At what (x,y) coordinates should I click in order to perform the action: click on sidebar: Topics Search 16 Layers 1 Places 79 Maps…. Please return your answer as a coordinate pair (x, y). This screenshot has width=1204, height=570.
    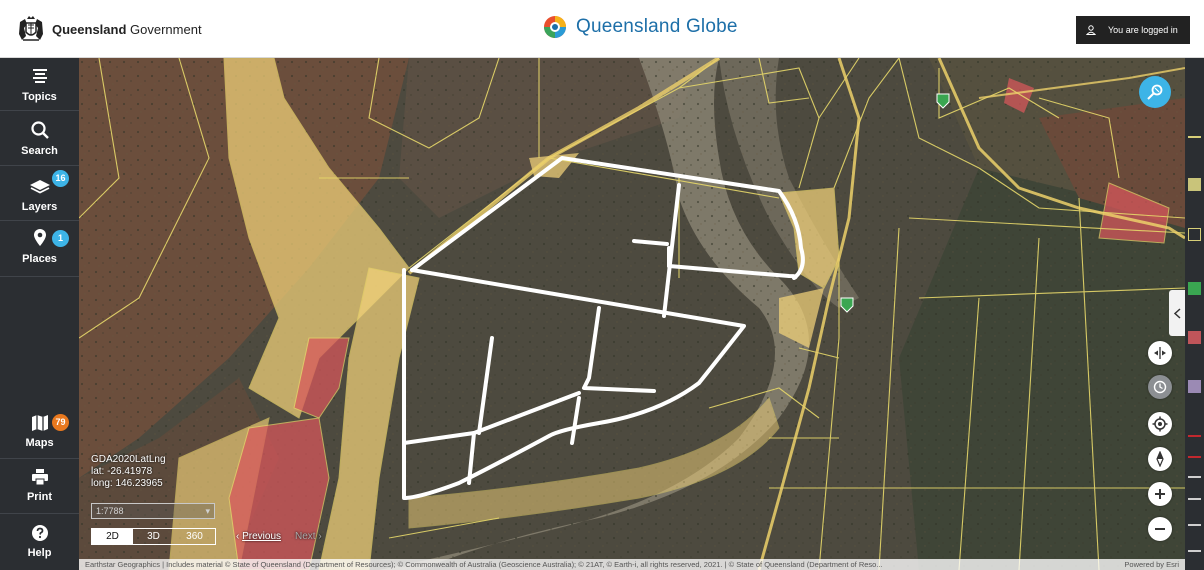
    Looking at the image, I should click on (39, 314).